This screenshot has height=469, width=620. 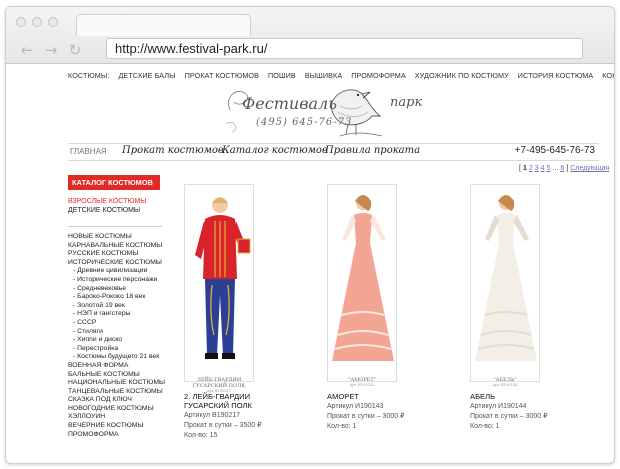 I want to click on browser-tab, so click(x=163, y=25).